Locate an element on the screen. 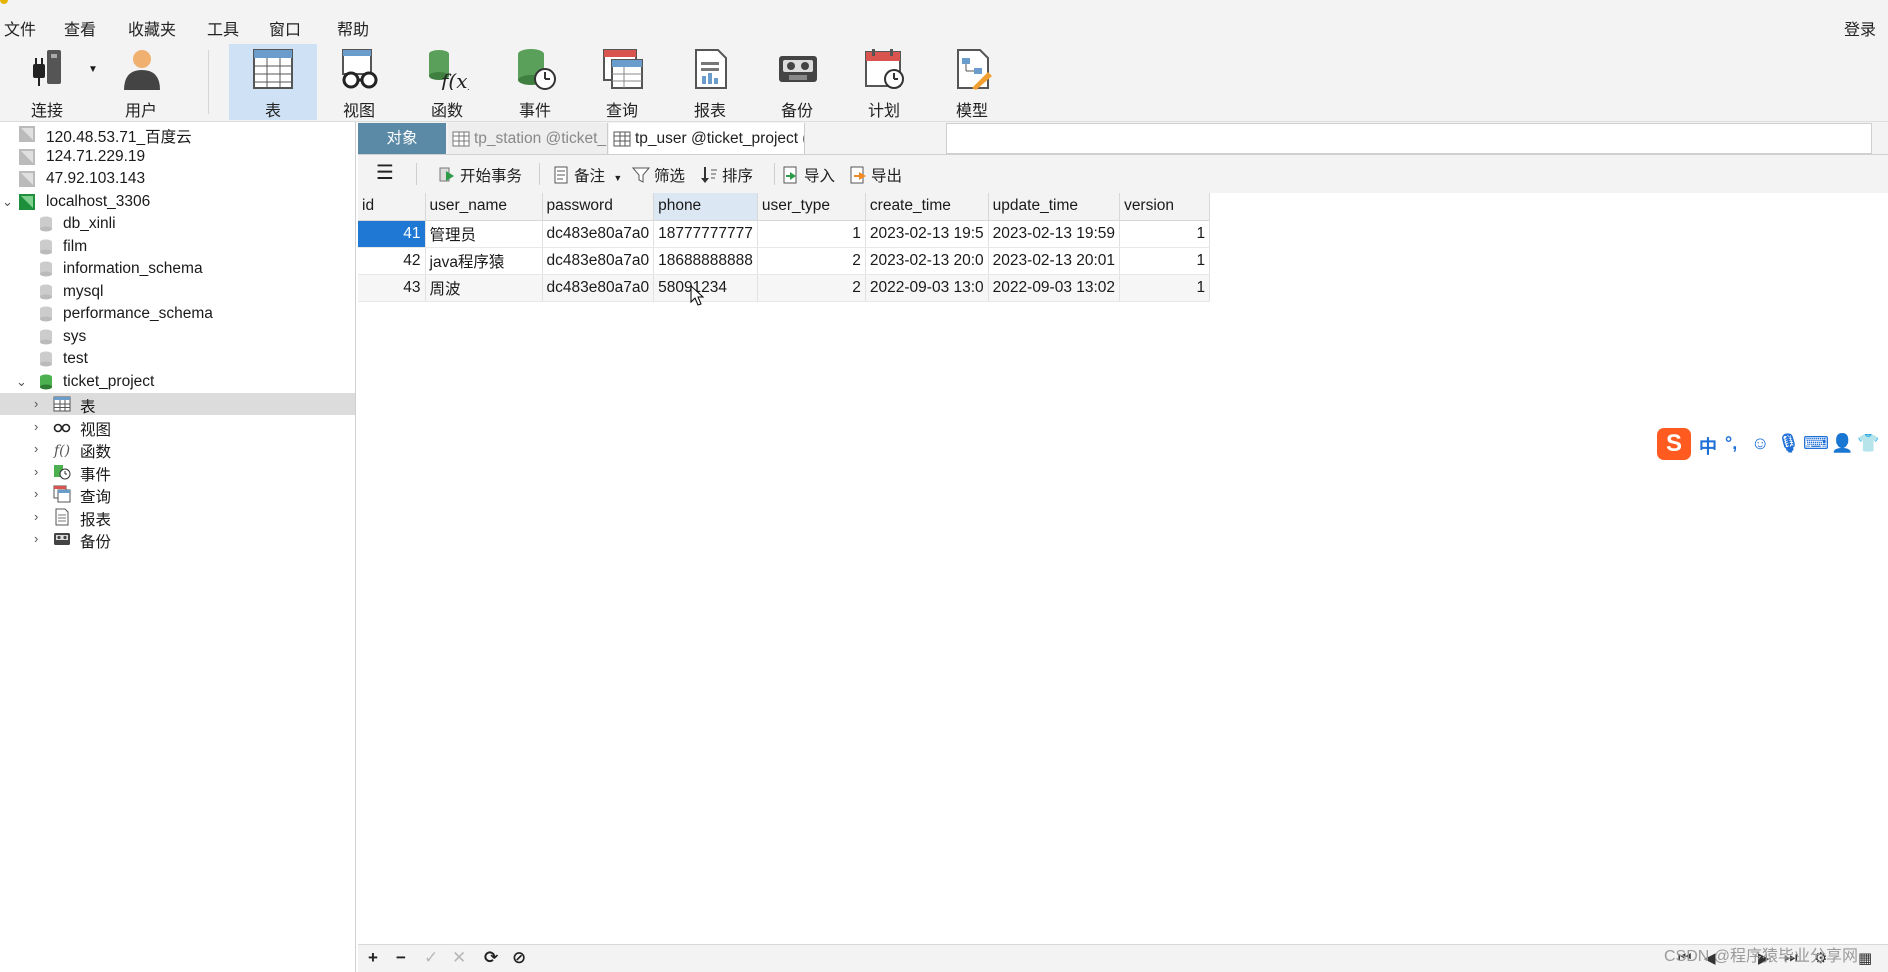 This screenshot has height=972, width=1888. menu-file: 文件 is located at coordinates (20, 28).